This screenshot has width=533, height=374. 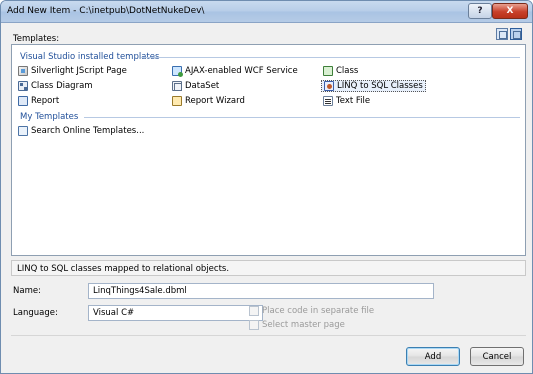 I want to click on my-templates-header: My Templates, so click(x=49, y=117).